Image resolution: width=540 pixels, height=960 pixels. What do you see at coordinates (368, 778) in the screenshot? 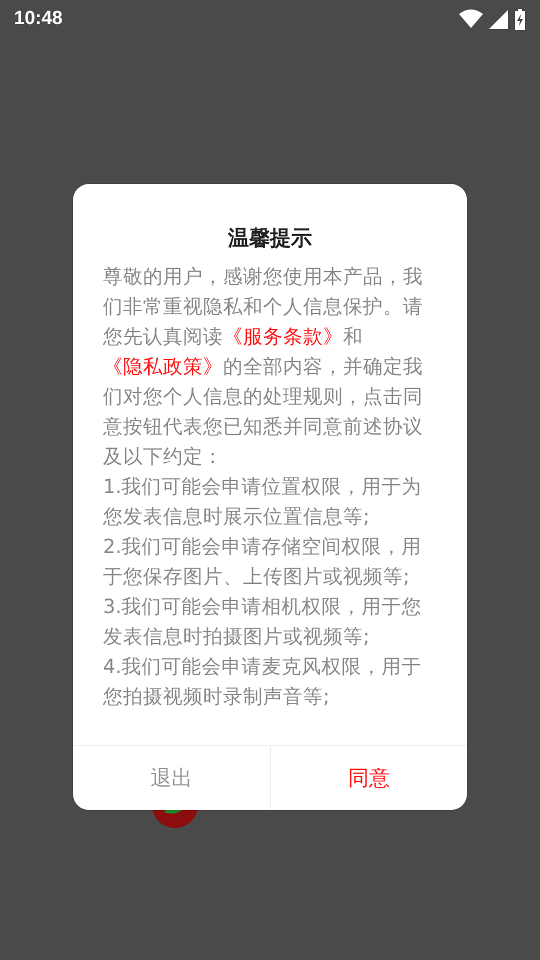
I see `agree-button: 同意` at bounding box center [368, 778].